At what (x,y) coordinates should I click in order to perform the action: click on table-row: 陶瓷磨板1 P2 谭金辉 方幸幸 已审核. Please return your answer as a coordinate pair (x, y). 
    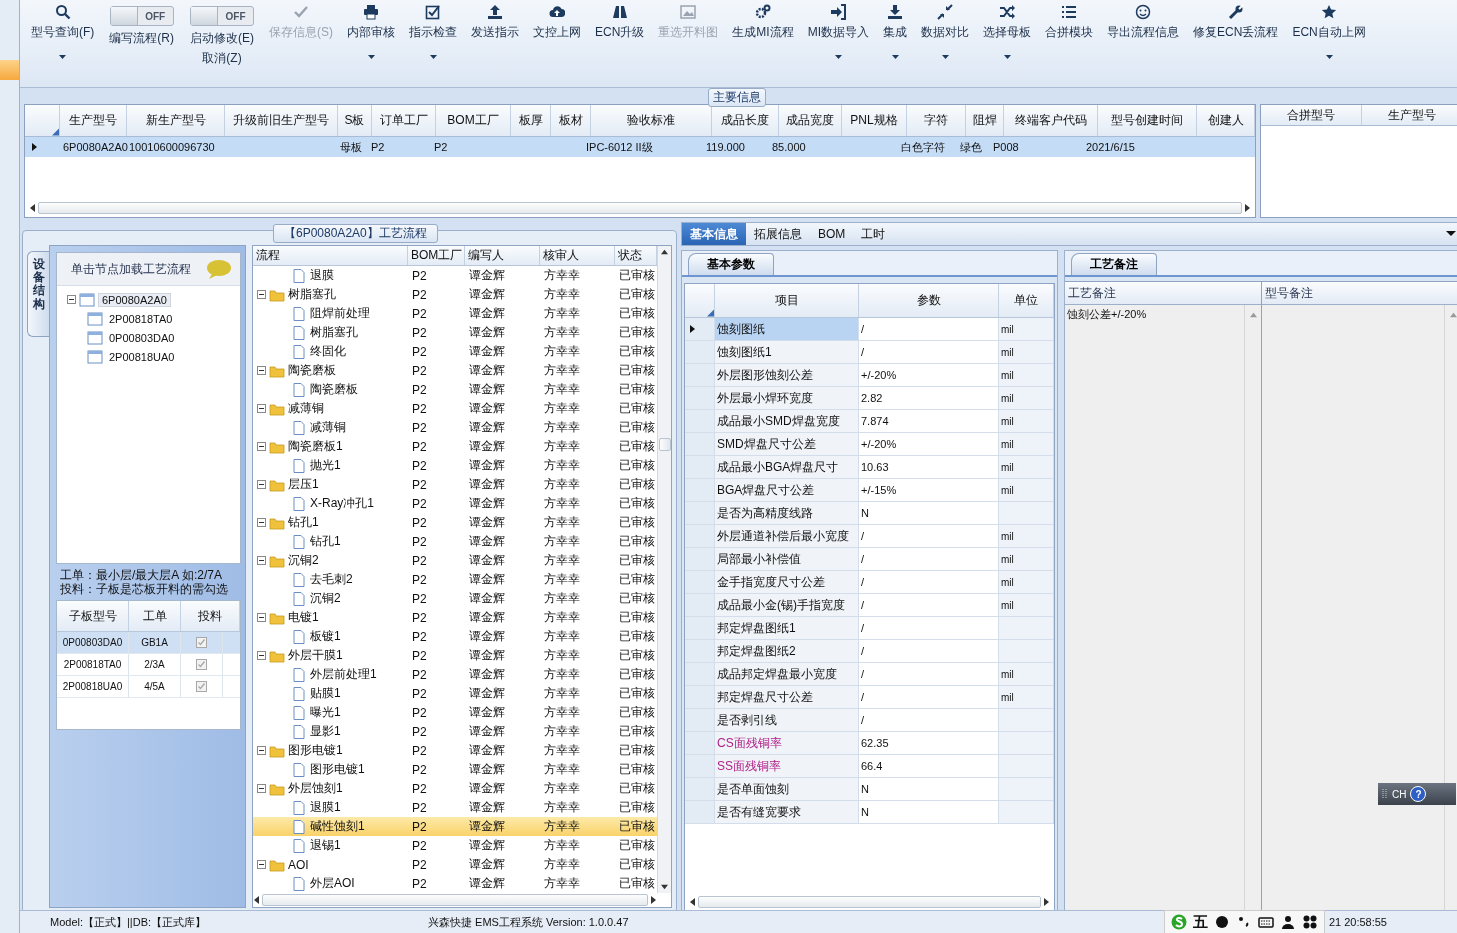
    Looking at the image, I should click on (455, 446).